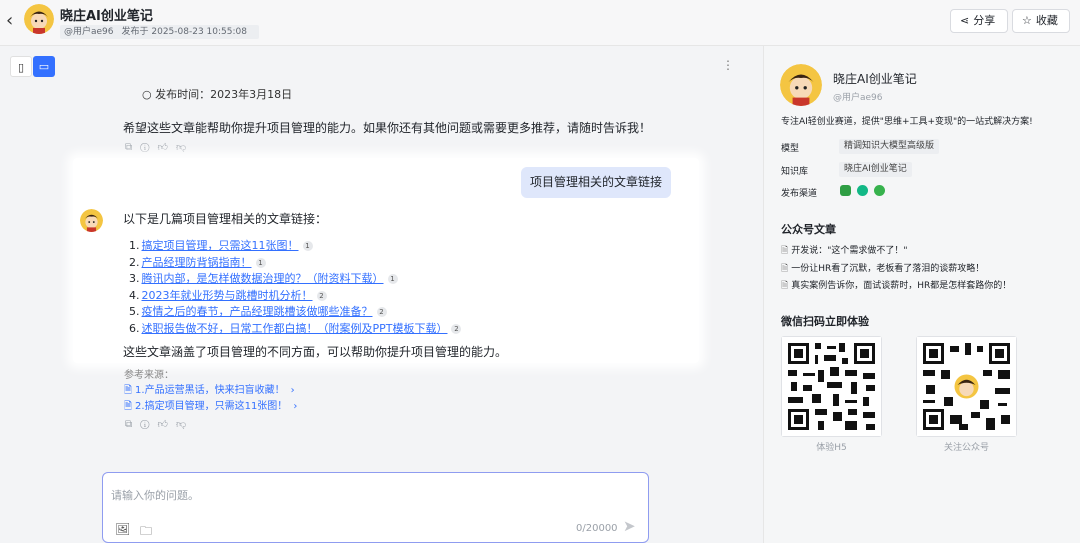 The width and height of the screenshot is (1080, 543). I want to click on prev-publish-time: ○ 发布时间：2023年3月18日, so click(217, 94).